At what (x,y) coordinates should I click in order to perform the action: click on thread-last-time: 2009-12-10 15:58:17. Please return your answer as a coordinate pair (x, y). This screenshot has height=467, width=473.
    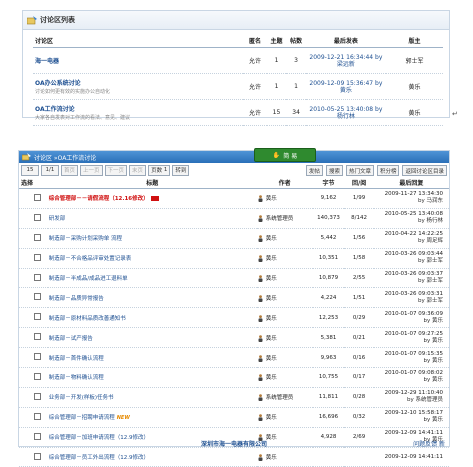
    Looking at the image, I should click on (413, 413).